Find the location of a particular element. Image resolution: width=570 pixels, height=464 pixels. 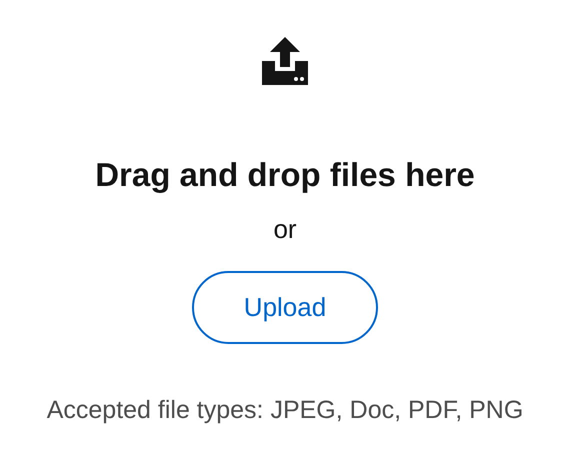

helper-text: Accepted file types: JPEG, Doc, PDF, PNG is located at coordinates (285, 410).